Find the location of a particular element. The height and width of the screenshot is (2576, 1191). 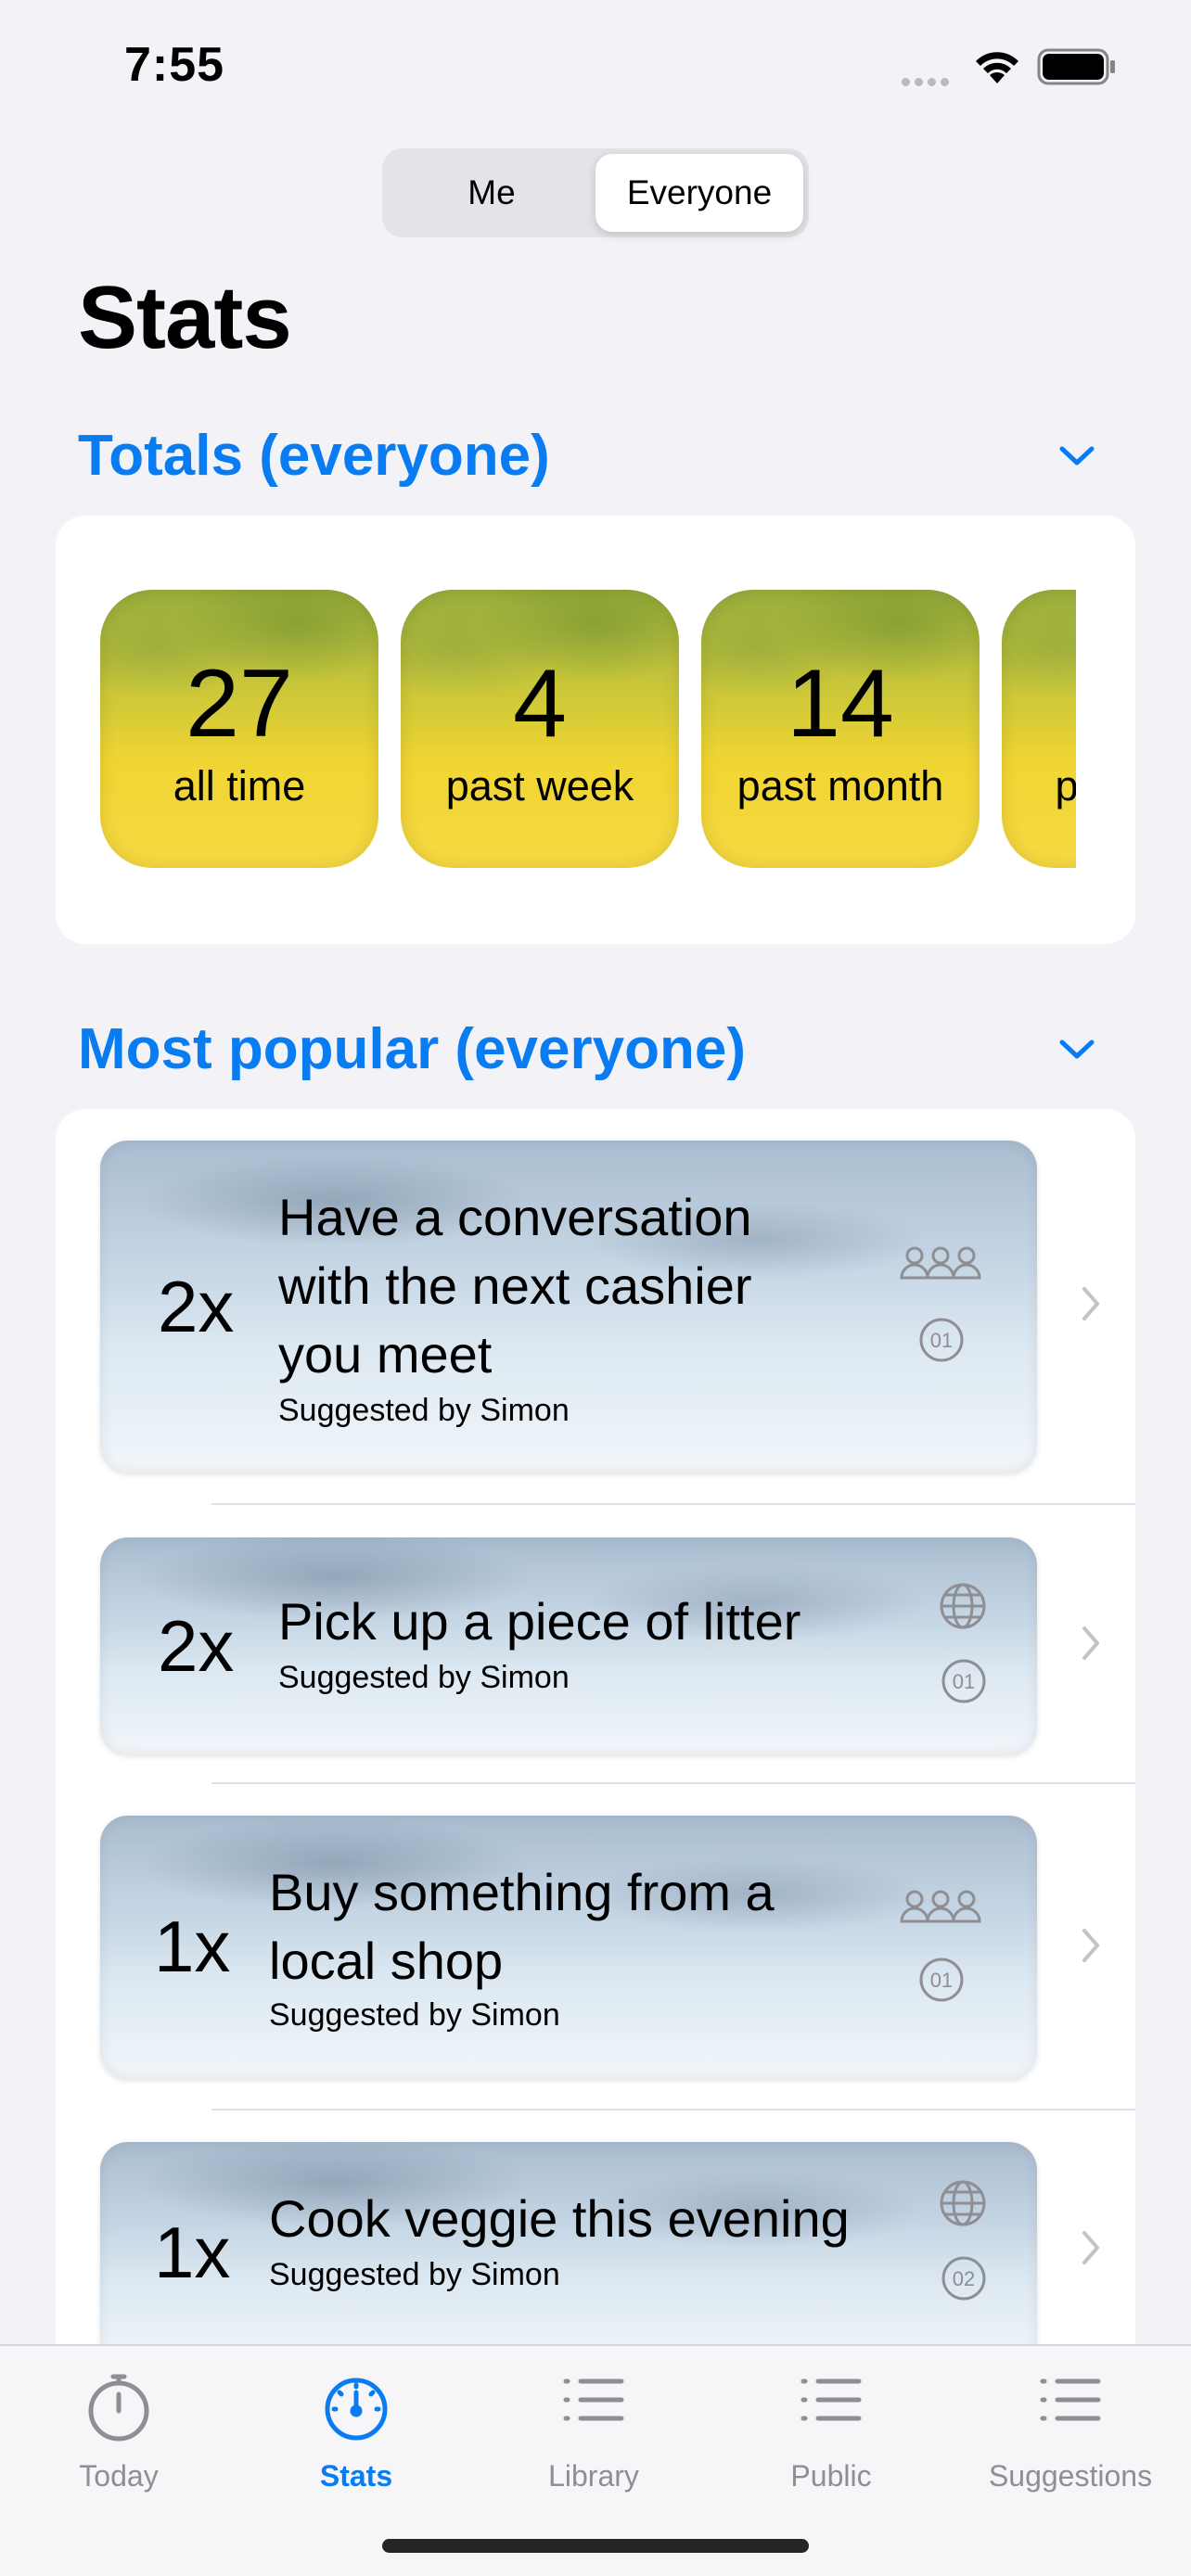

scope-segmented-control: Me Everyone is located at coordinates (595, 192).